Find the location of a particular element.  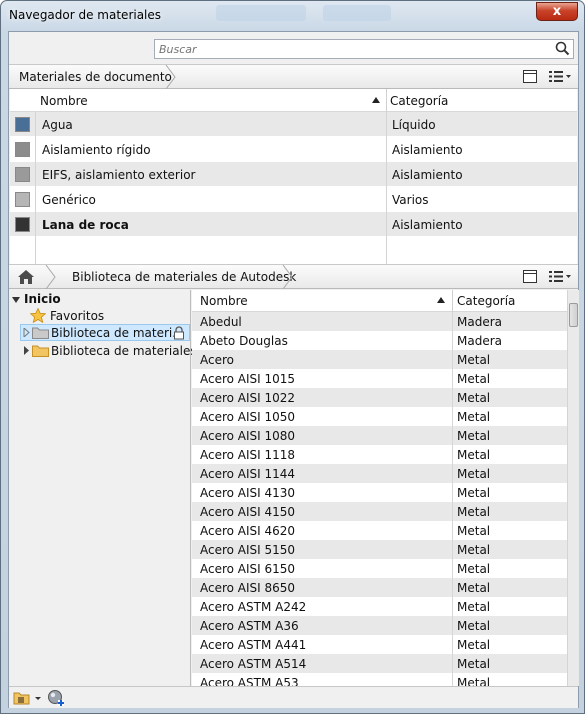

table-row: Acero ASTM A441 Metal is located at coordinates (379, 644).